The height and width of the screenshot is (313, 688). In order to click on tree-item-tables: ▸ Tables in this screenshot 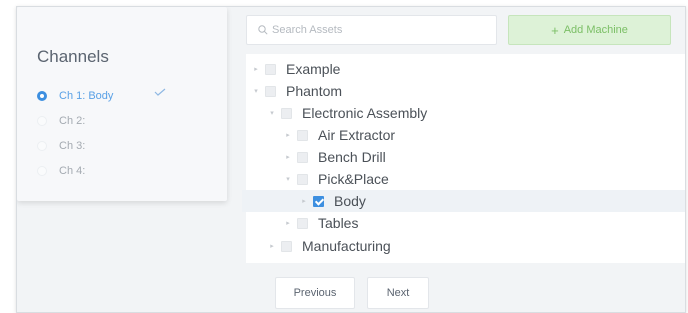, I will do `click(321, 223)`.